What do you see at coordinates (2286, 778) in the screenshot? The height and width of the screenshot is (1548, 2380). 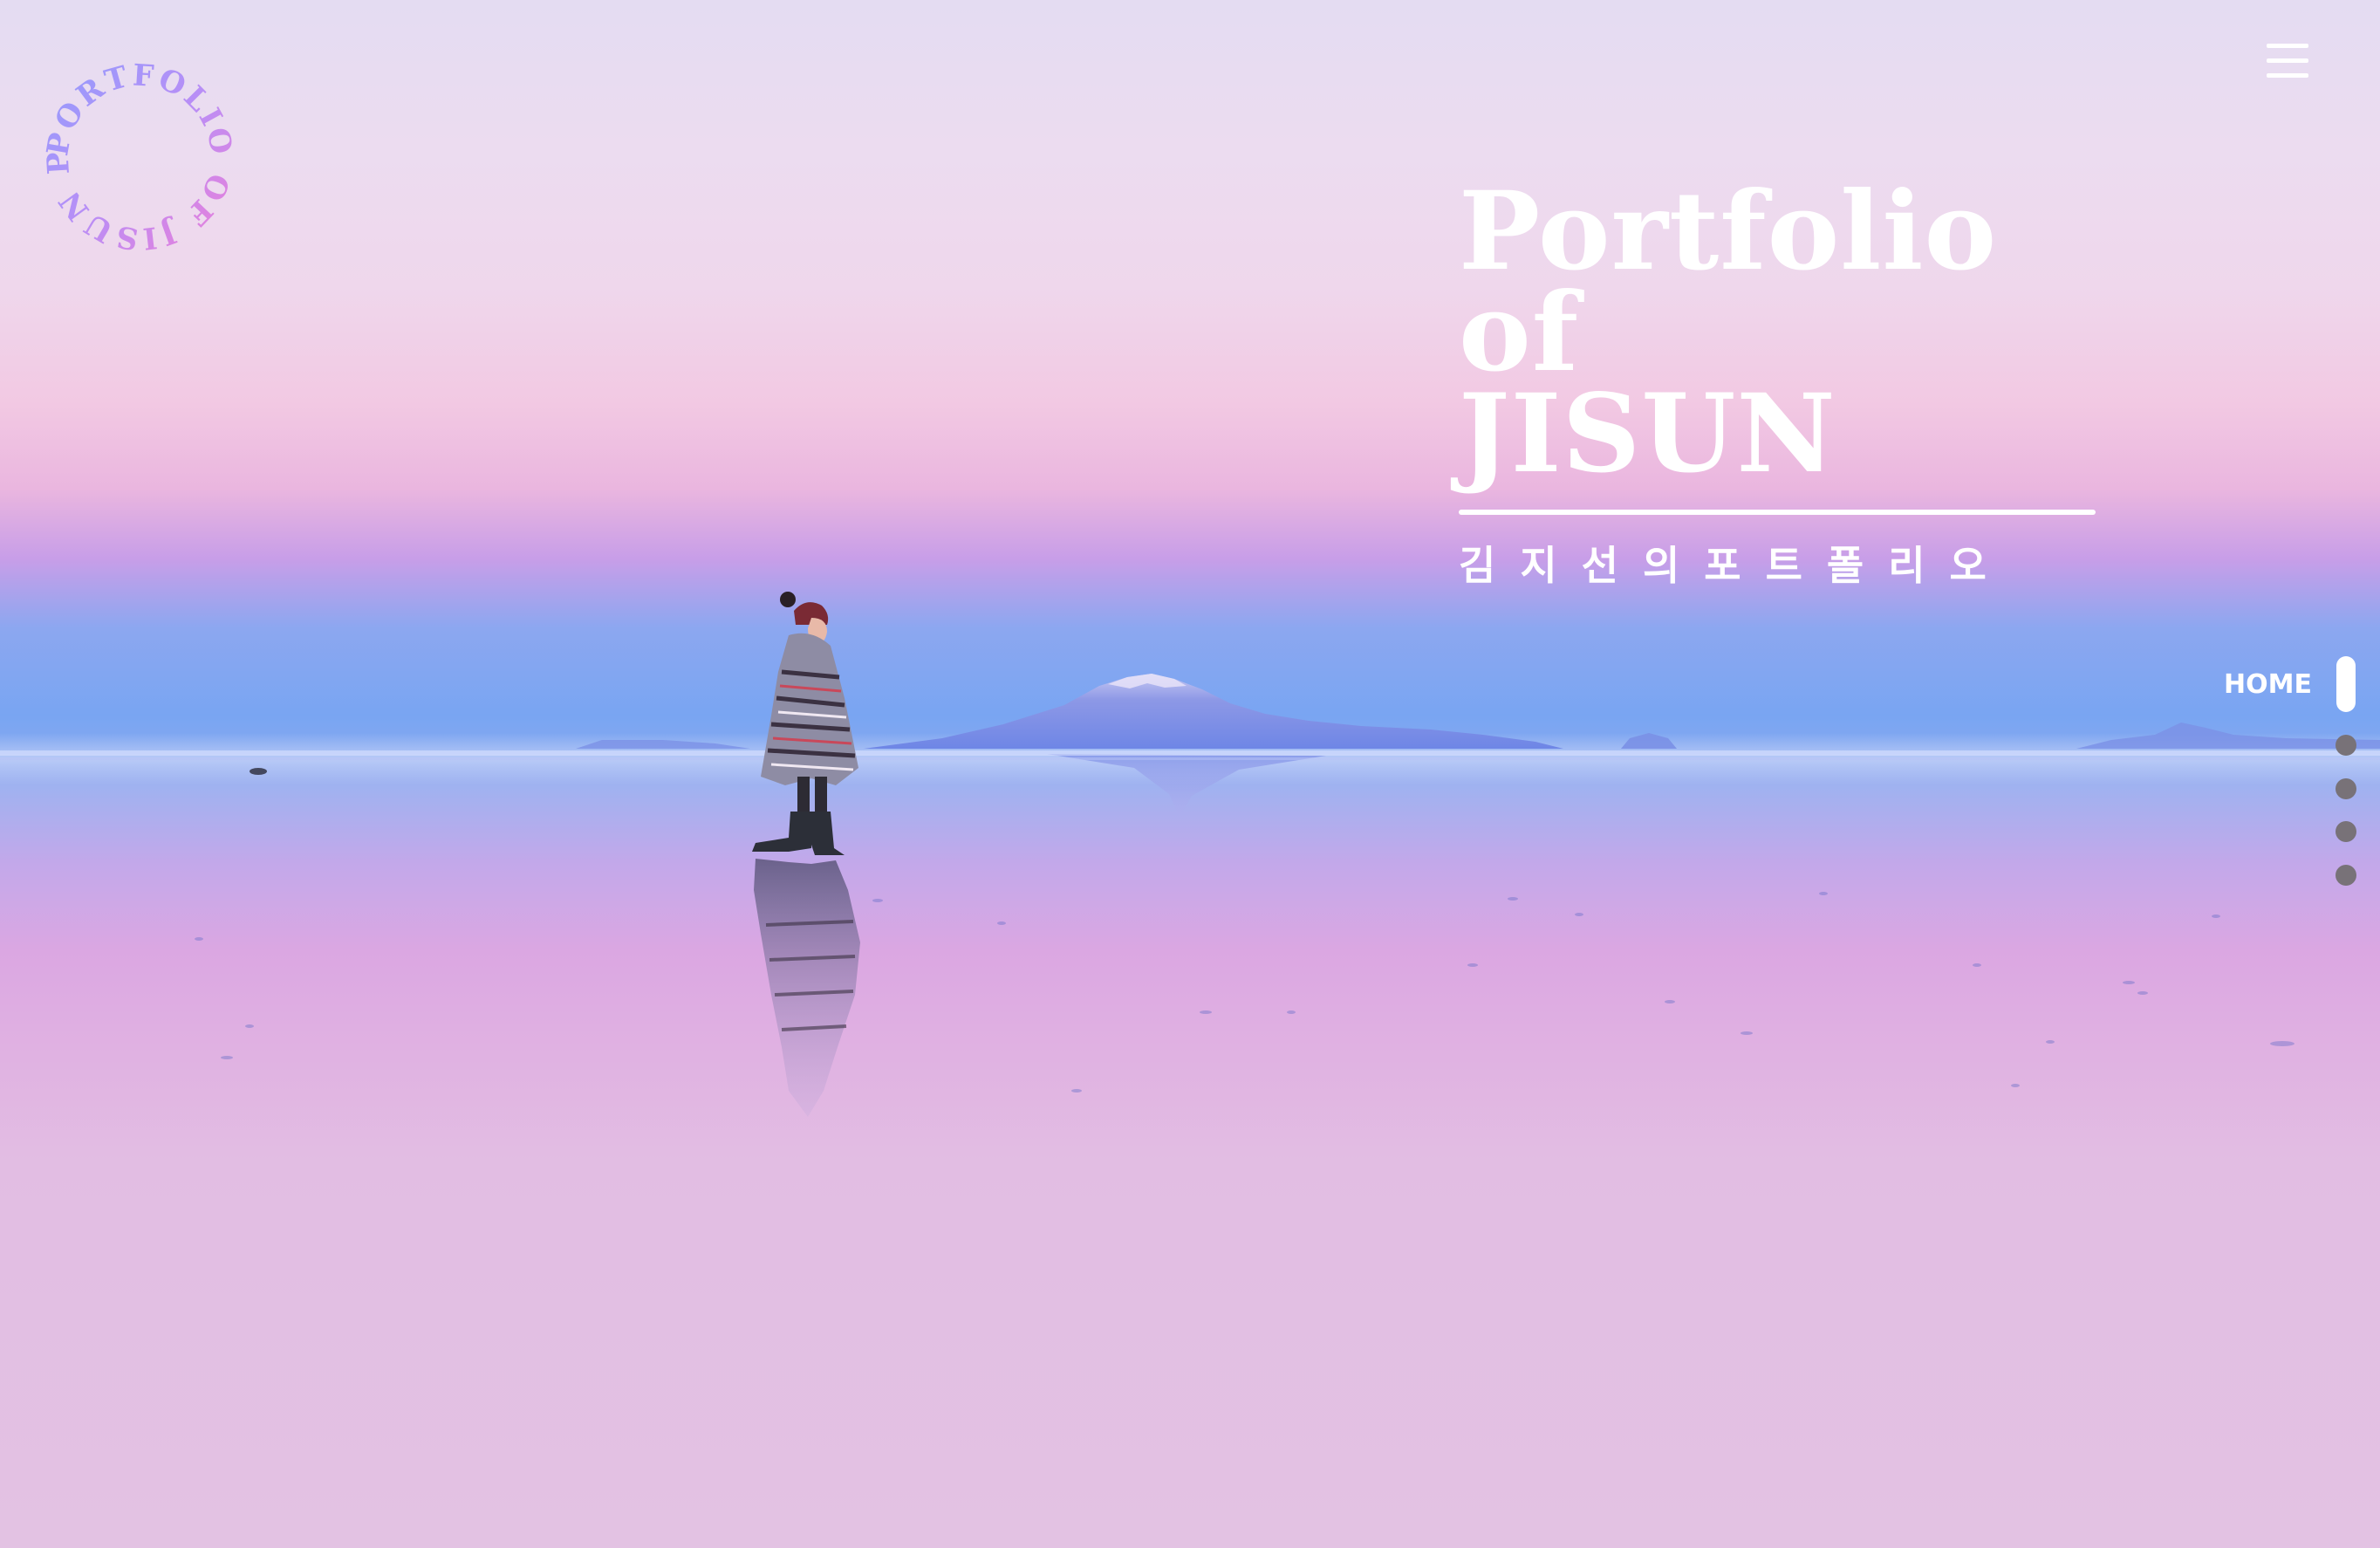 I see `section-nav: HOME` at bounding box center [2286, 778].